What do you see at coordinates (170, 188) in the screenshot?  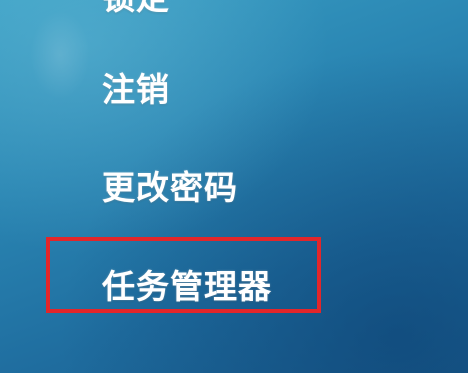 I see `change-password-option: 更改密码` at bounding box center [170, 188].